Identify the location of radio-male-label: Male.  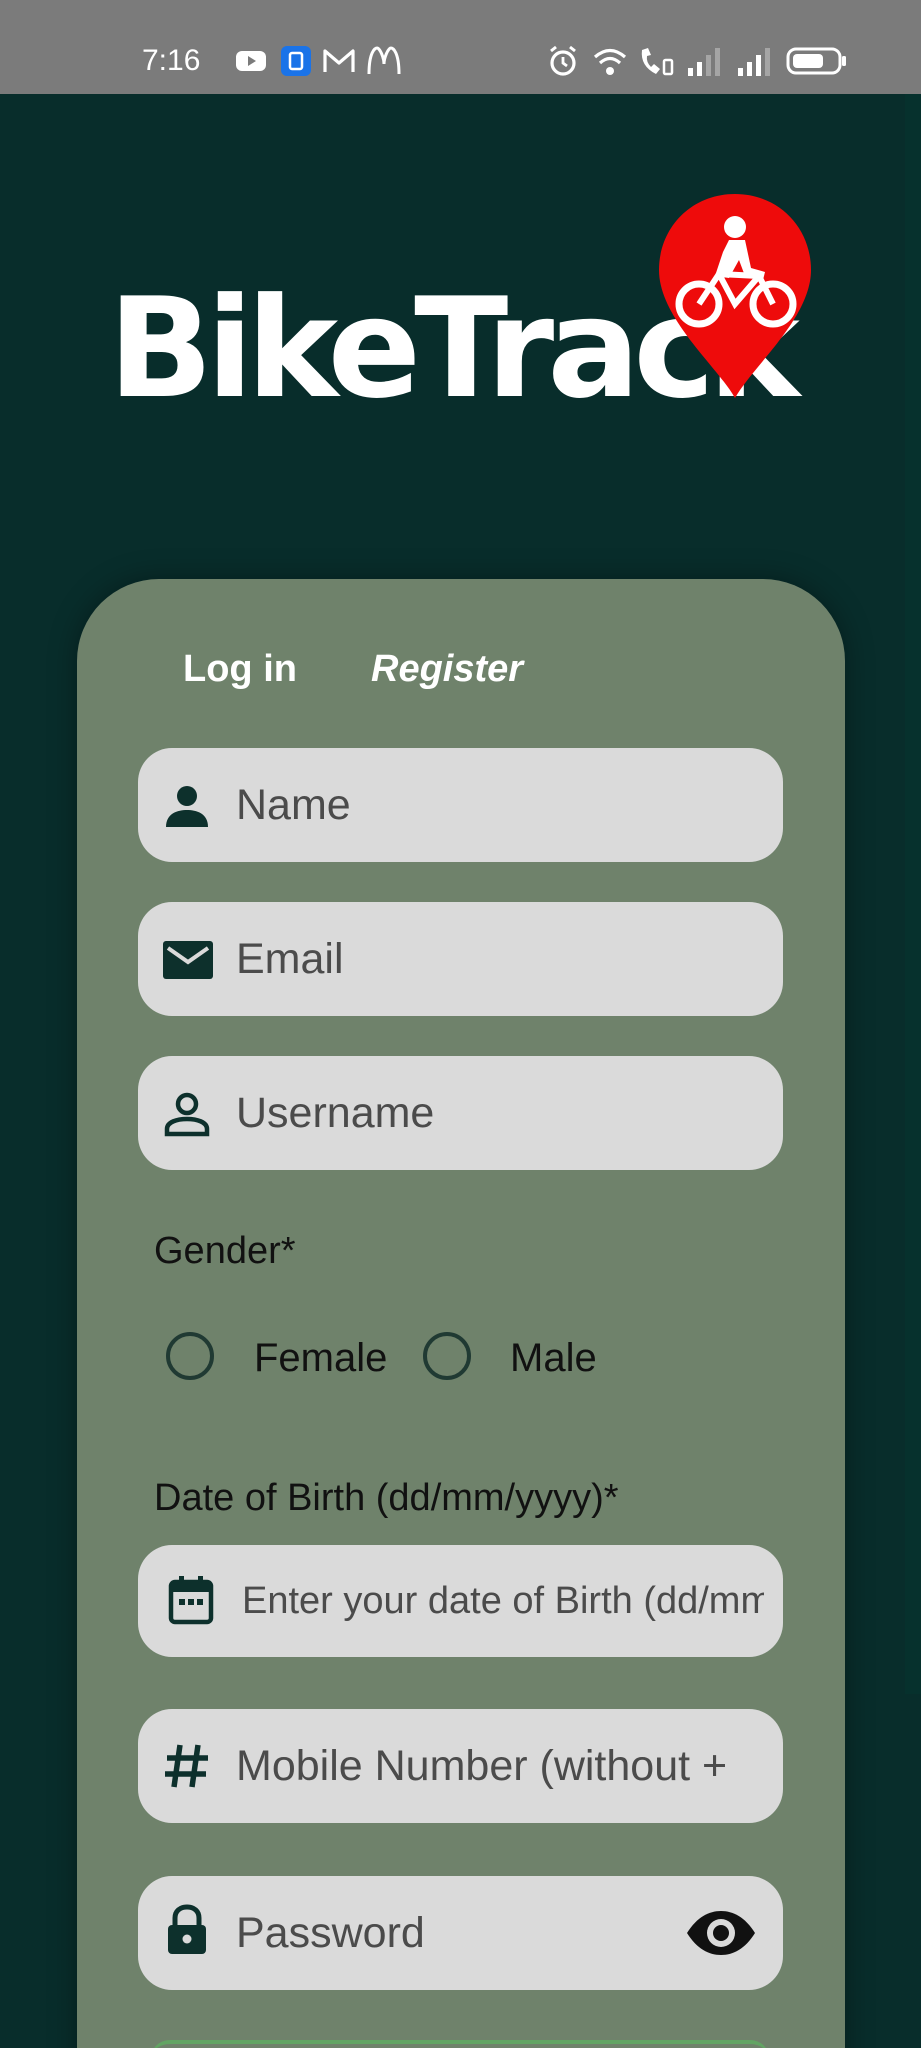
(553, 1358).